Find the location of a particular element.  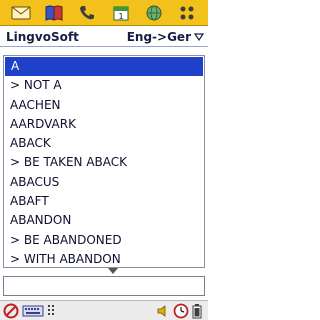

word-list-item: ABACUS is located at coordinates (104, 182).